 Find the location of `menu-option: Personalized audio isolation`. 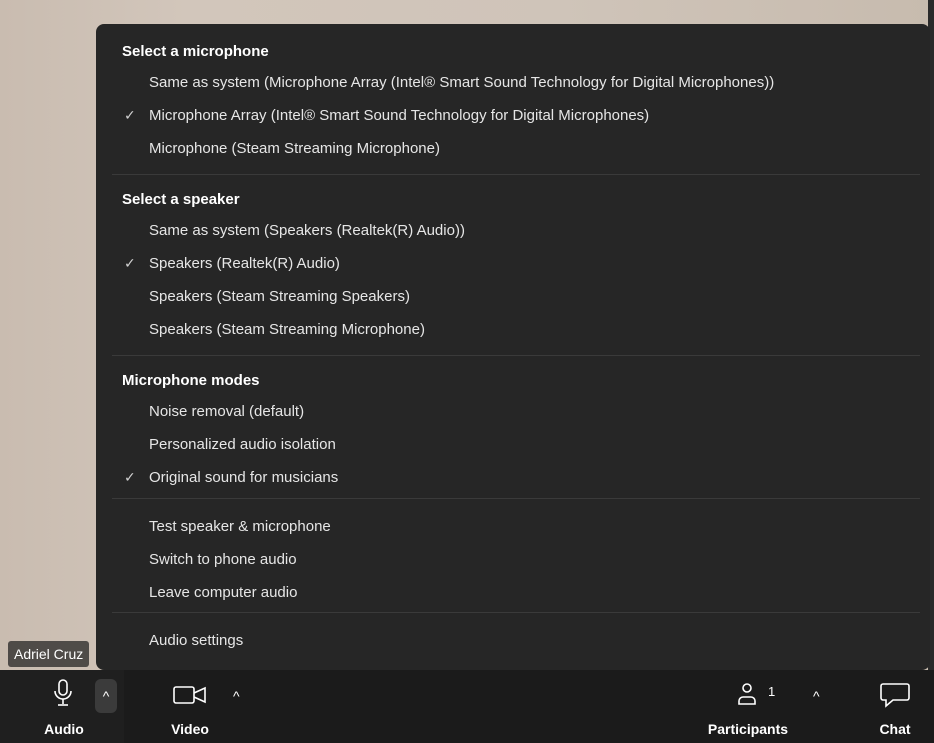

menu-option: Personalized audio isolation is located at coordinates (513, 444).